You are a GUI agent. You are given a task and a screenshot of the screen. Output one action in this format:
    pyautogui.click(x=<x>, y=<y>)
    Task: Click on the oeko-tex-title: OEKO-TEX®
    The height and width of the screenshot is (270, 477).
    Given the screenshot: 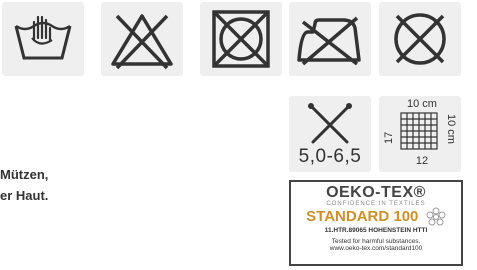 What is the action you would take?
    pyautogui.click(x=376, y=192)
    